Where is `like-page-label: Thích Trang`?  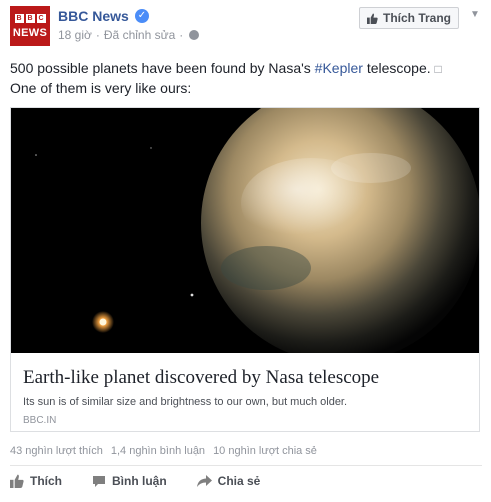 like-page-label: Thích Trang is located at coordinates (416, 18).